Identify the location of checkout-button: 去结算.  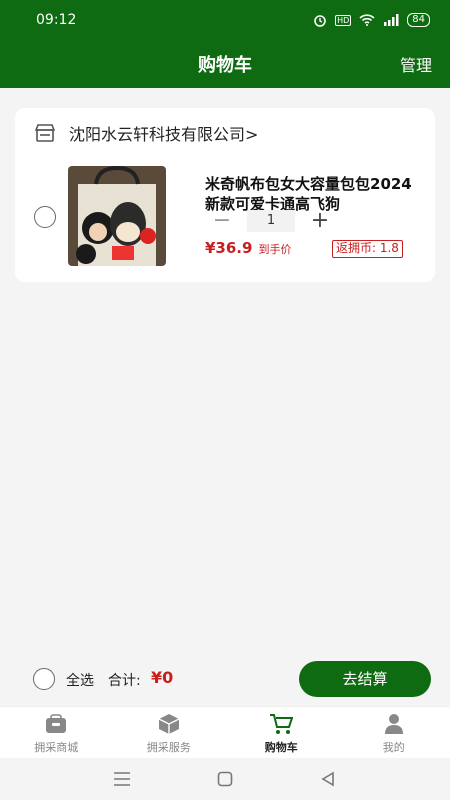
(365, 679).